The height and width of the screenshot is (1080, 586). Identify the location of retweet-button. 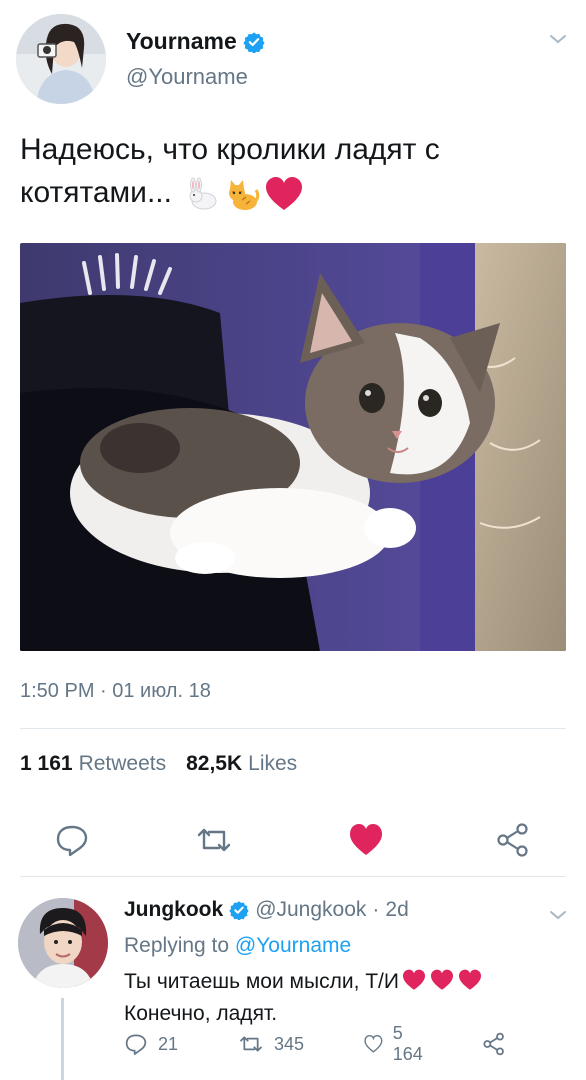
(214, 840).